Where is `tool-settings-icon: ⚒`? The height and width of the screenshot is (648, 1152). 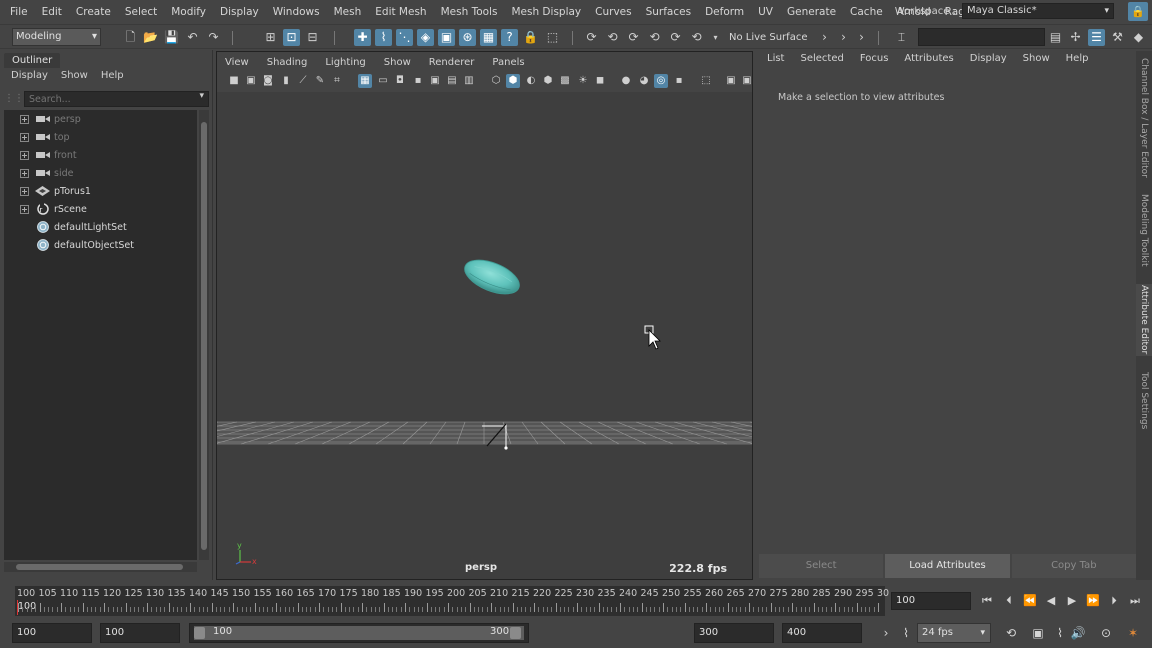
tool-settings-icon: ⚒ is located at coordinates (1117, 37).